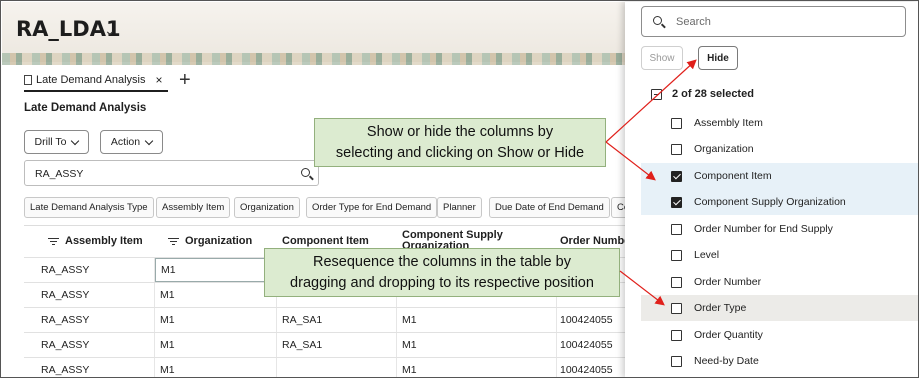 The height and width of the screenshot is (378, 919). I want to click on header-label: Assembly Item, so click(104, 240).